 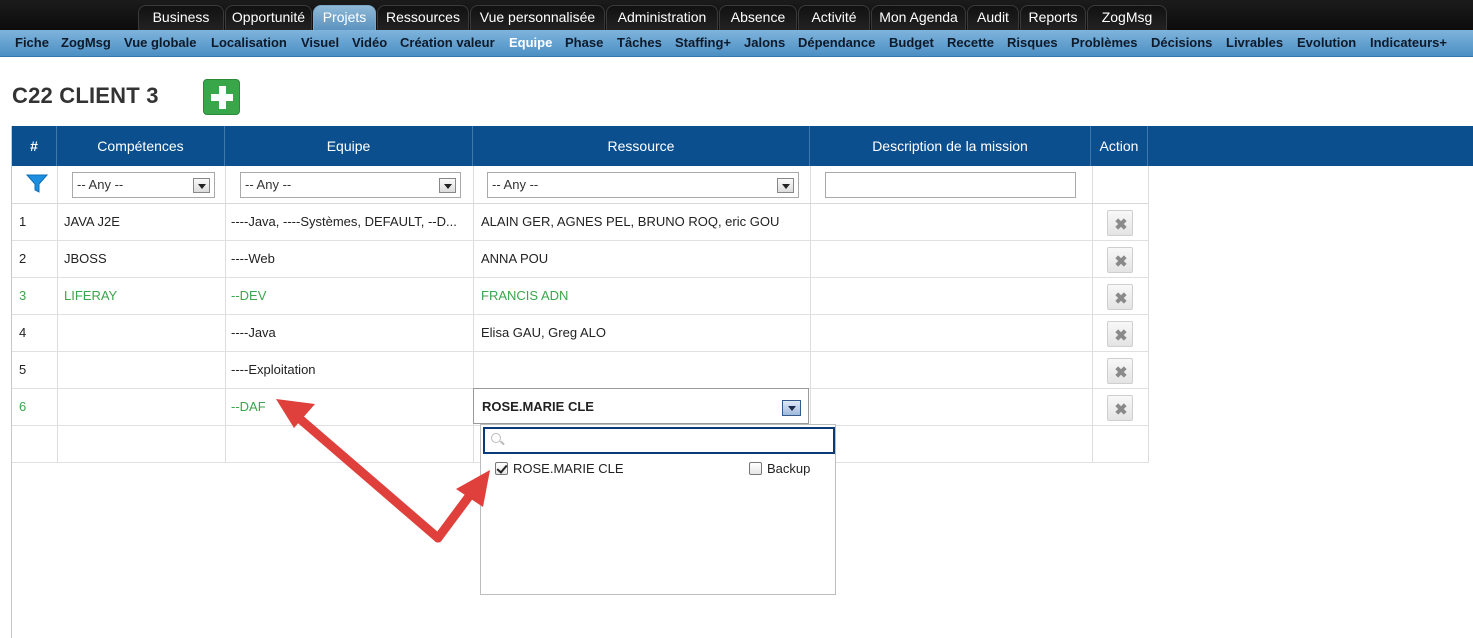 I want to click on subnav-item-vue-globale: Vue globale, so click(x=160, y=43).